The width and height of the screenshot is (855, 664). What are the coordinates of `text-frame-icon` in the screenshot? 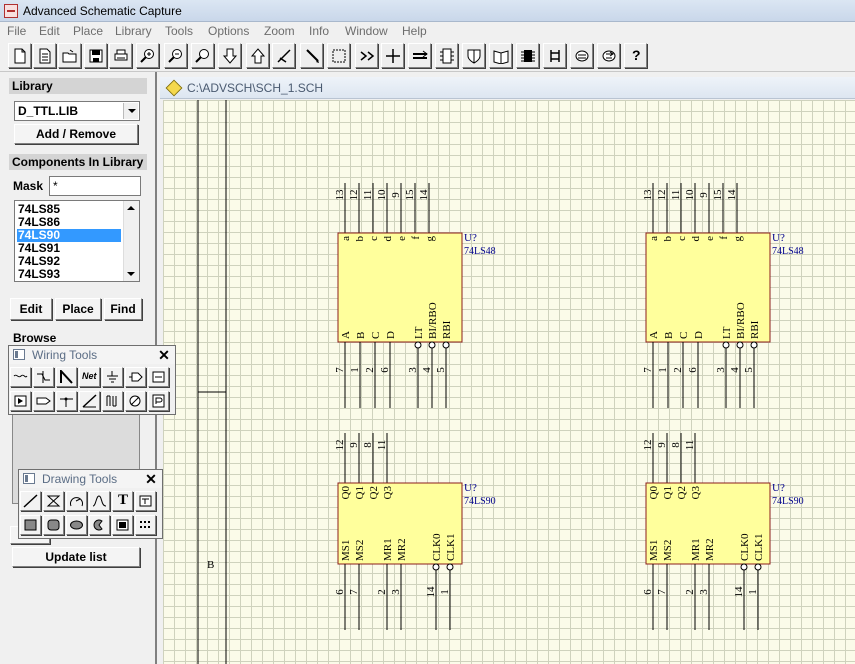 It's located at (145, 501).